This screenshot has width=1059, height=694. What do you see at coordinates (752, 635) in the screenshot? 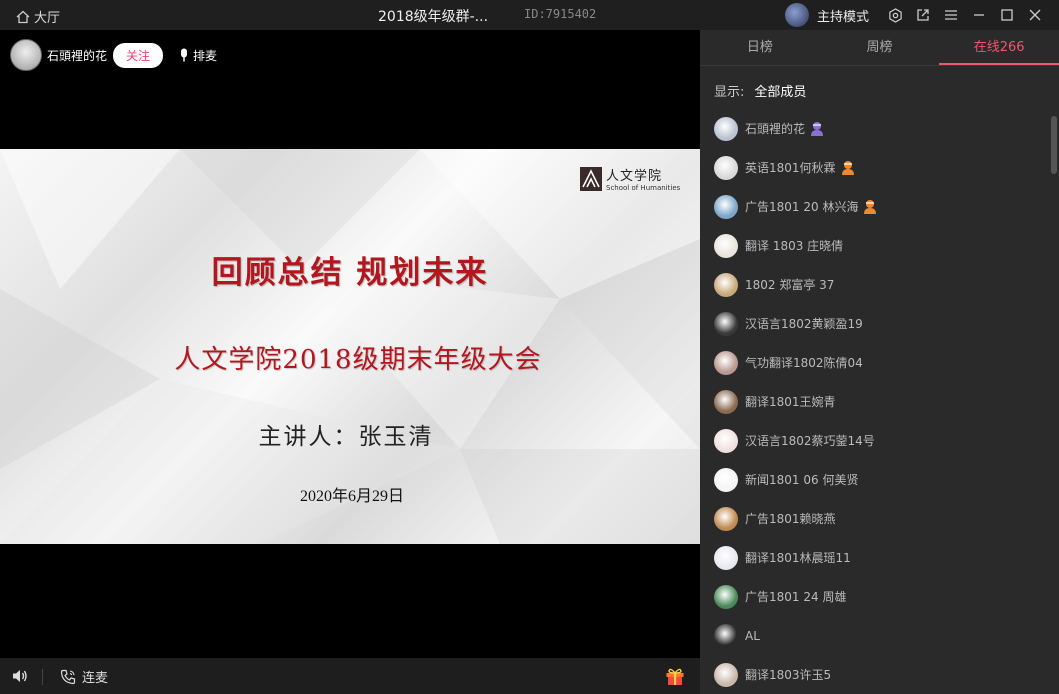
I see `member-name: AL` at bounding box center [752, 635].